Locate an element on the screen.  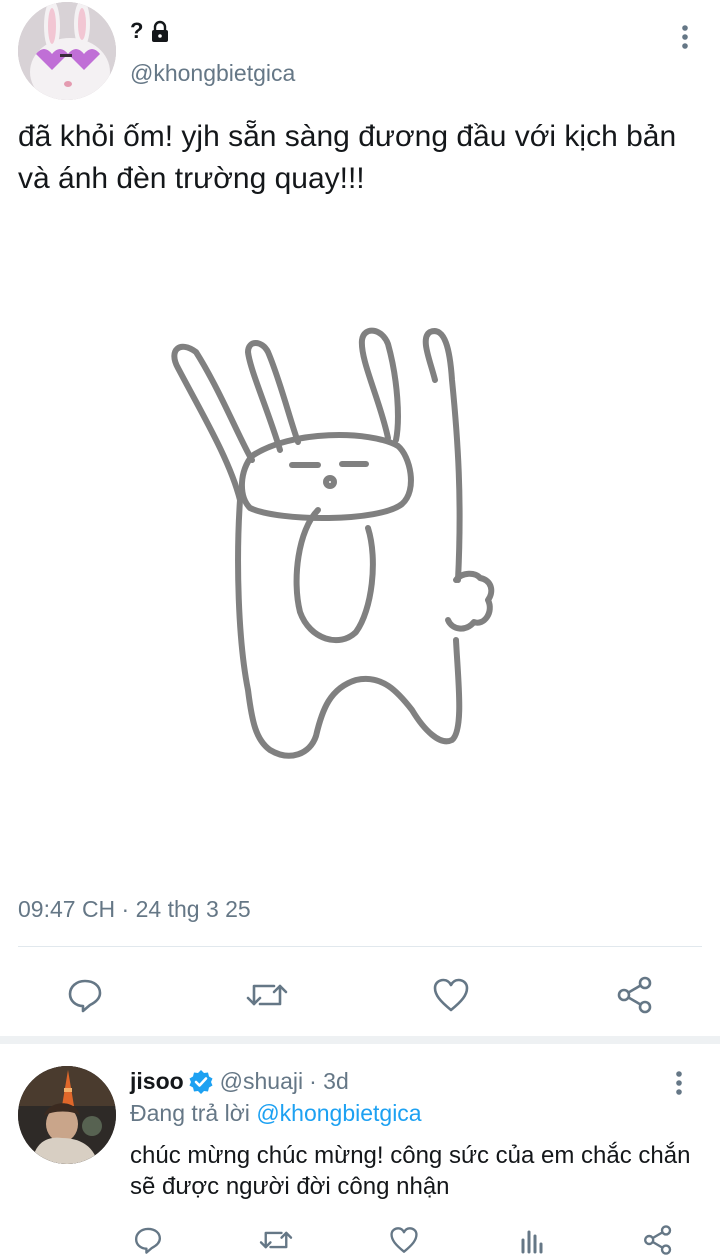
reply-header: jisoo @shuaji · 3d is located at coordinates (239, 1081).